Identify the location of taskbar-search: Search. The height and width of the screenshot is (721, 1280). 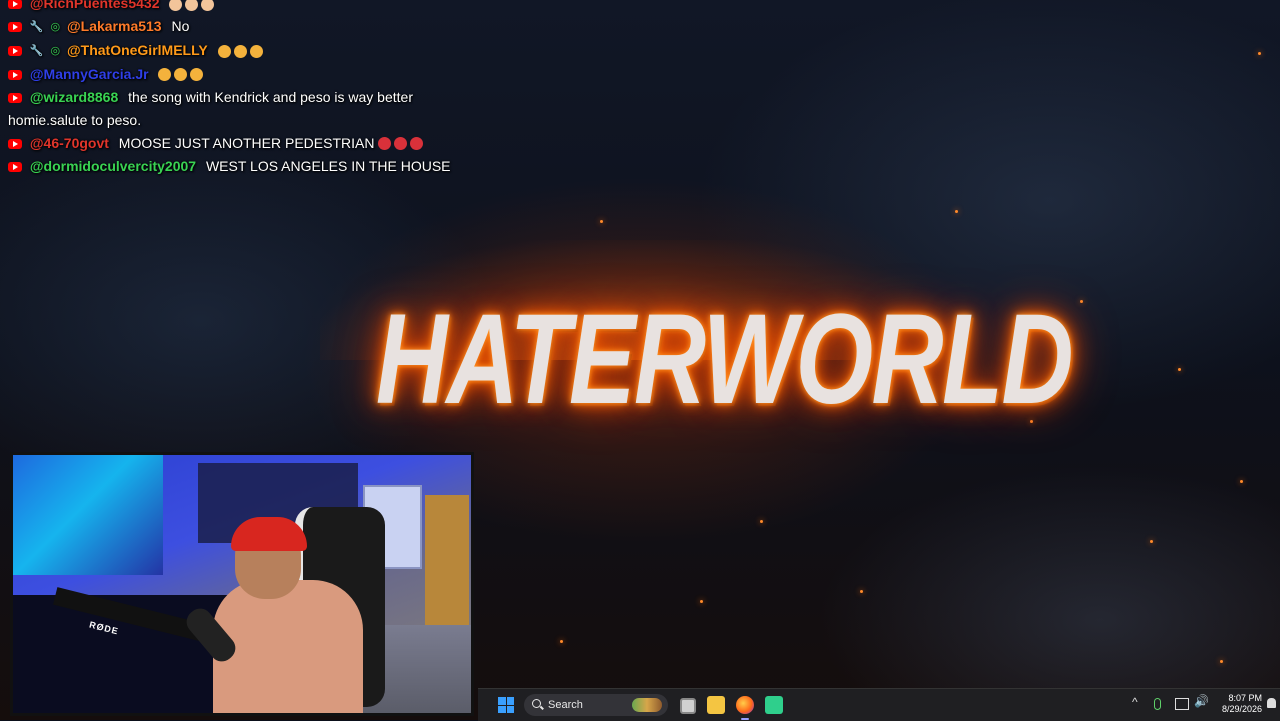
(596, 705).